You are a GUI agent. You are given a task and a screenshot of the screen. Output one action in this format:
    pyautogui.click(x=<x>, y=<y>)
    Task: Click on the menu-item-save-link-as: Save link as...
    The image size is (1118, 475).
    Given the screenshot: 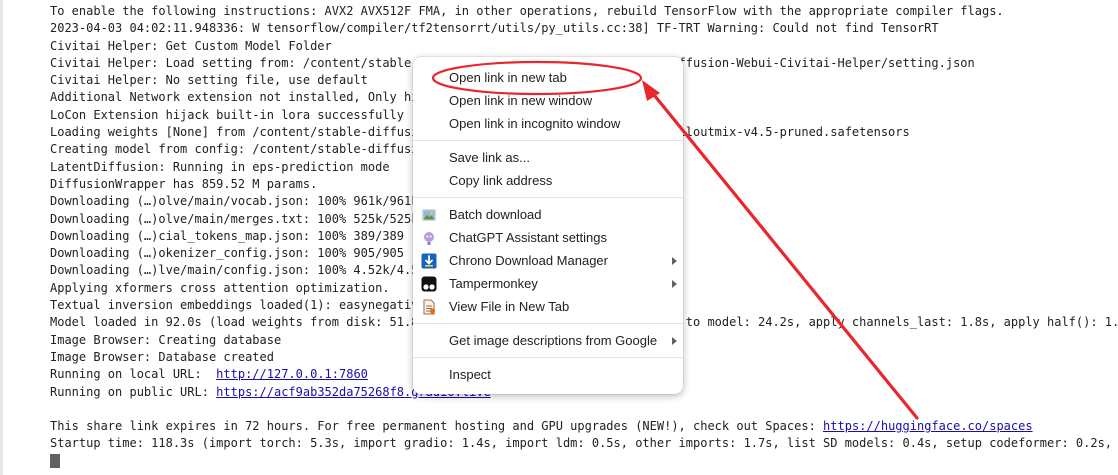 What is the action you would take?
    pyautogui.click(x=548, y=157)
    